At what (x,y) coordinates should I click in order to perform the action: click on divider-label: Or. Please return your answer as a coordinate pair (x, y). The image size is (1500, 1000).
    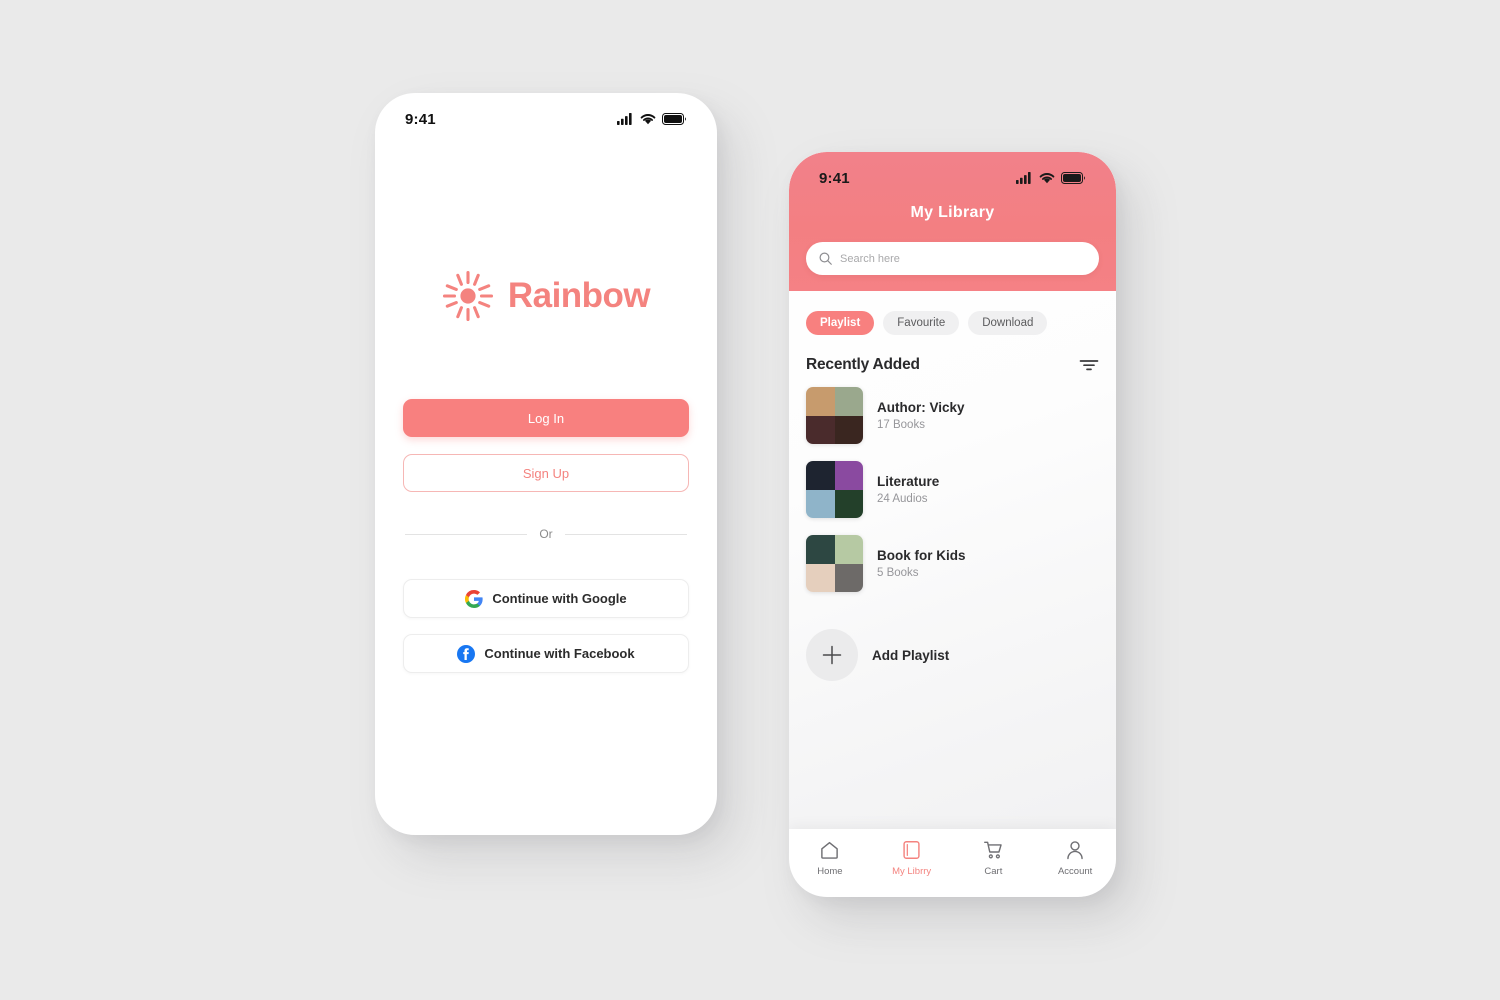
    Looking at the image, I should click on (546, 534).